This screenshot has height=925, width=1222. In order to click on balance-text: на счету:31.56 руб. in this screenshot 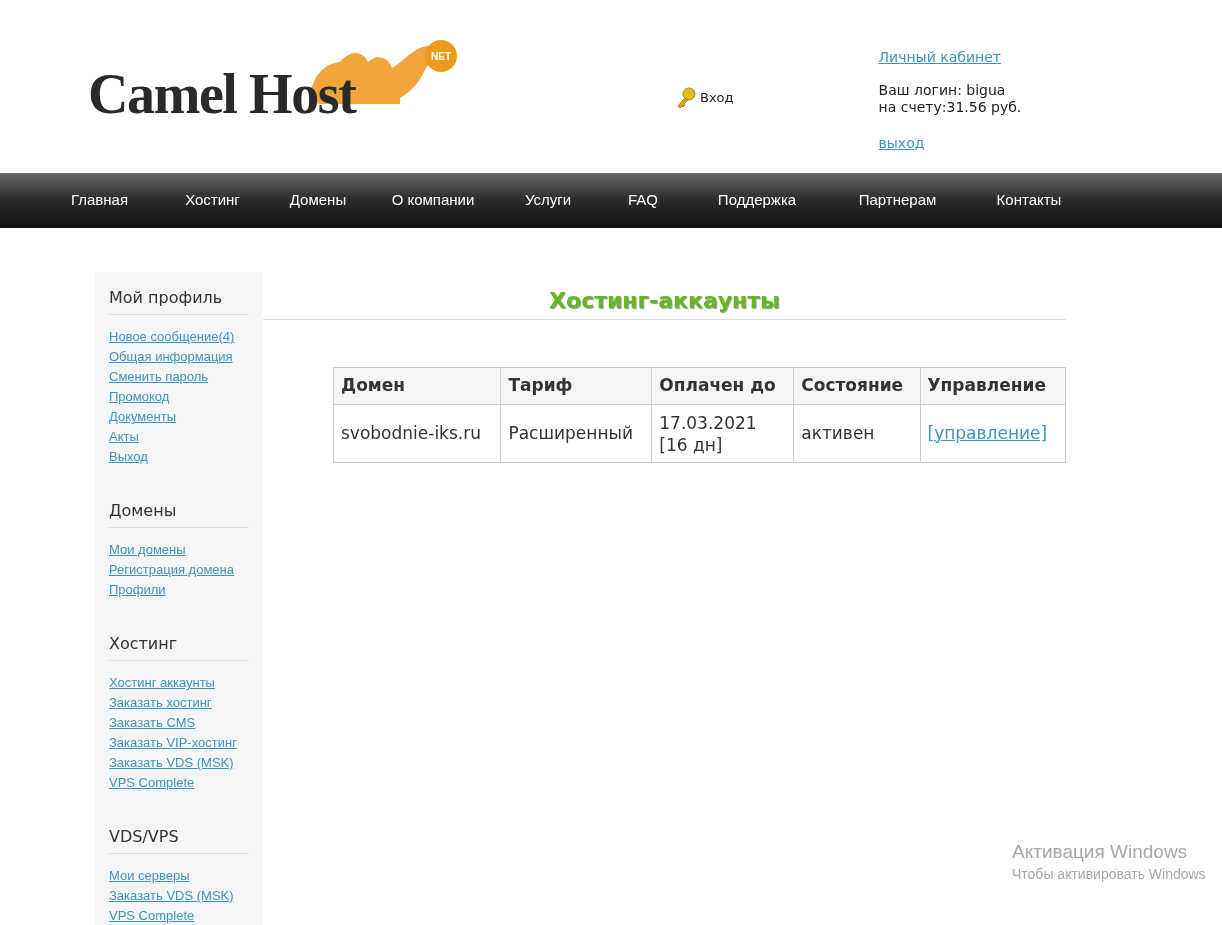, I will do `click(950, 107)`.